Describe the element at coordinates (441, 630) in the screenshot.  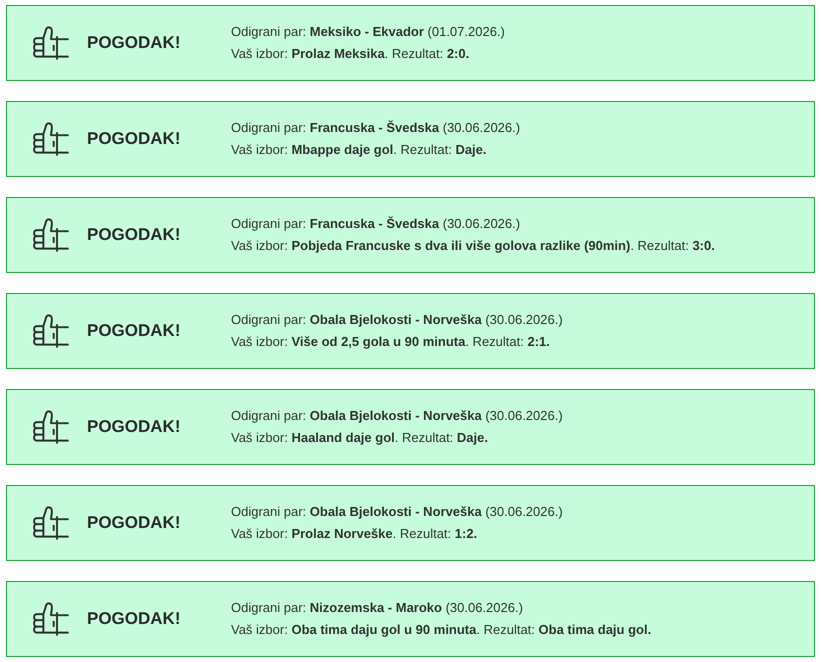
I see `pick-text: Vaš izbor: Oba tima daju gol u 90 minuta. Rezultat: Oba tima daju gol.` at that location.